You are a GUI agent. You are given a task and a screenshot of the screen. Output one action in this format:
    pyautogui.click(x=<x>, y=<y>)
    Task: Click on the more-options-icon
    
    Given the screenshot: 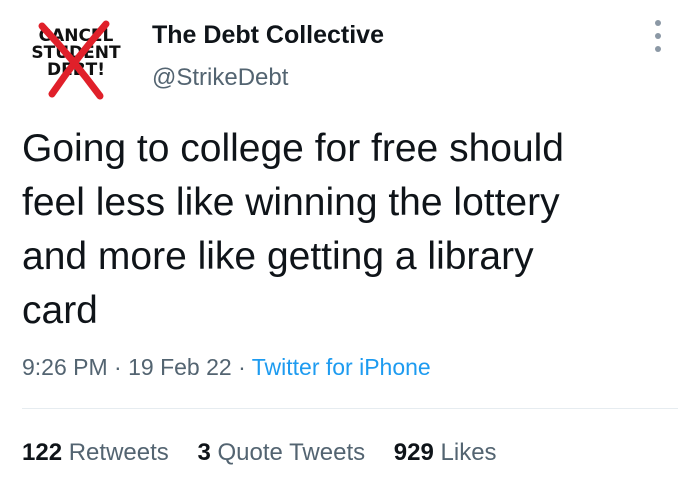 What is the action you would take?
    pyautogui.click(x=658, y=36)
    